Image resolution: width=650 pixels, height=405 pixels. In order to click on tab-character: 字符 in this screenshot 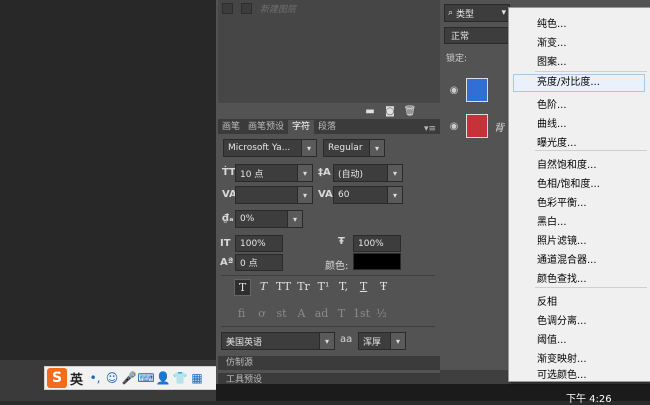, I will do `click(301, 127)`.